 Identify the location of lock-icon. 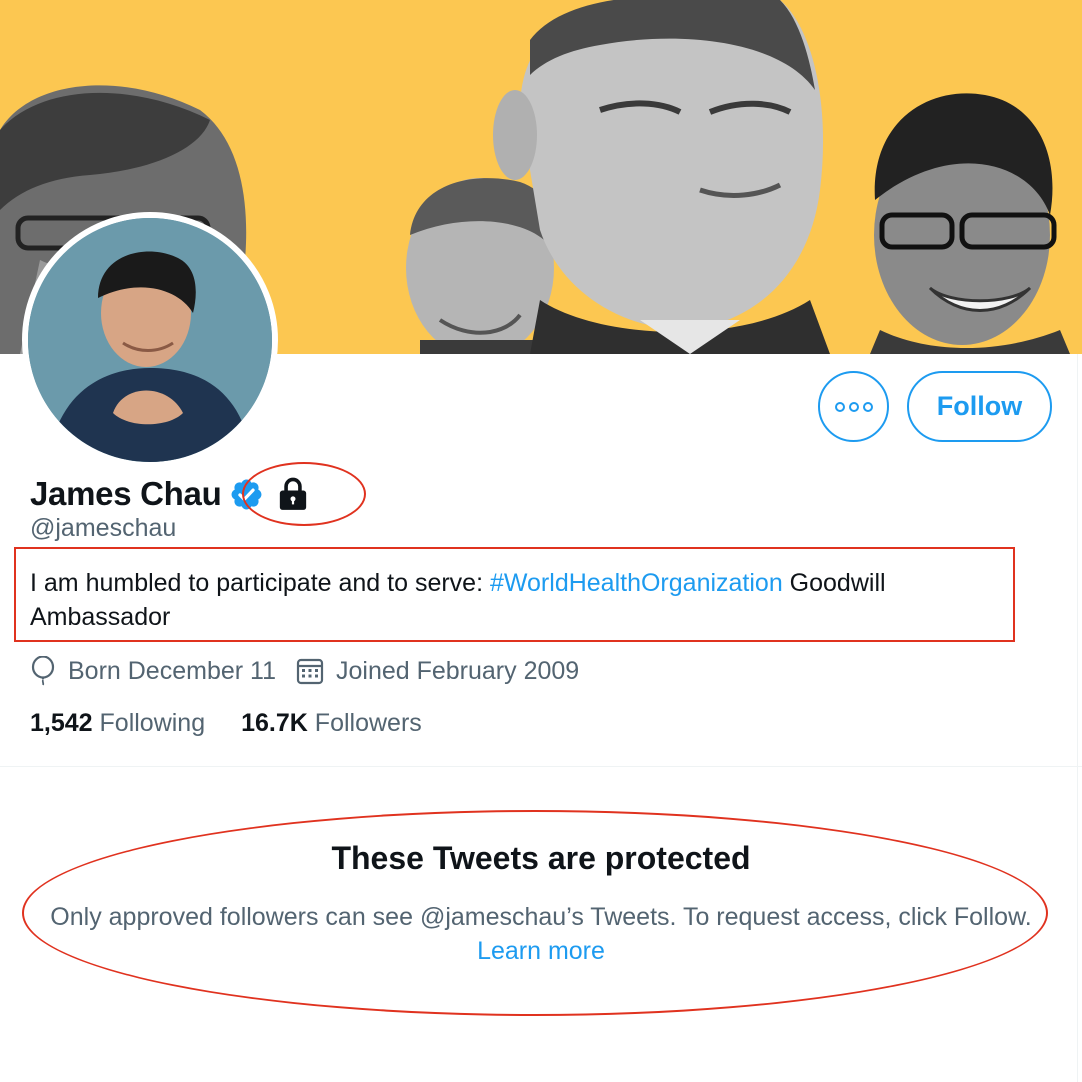
(293, 493).